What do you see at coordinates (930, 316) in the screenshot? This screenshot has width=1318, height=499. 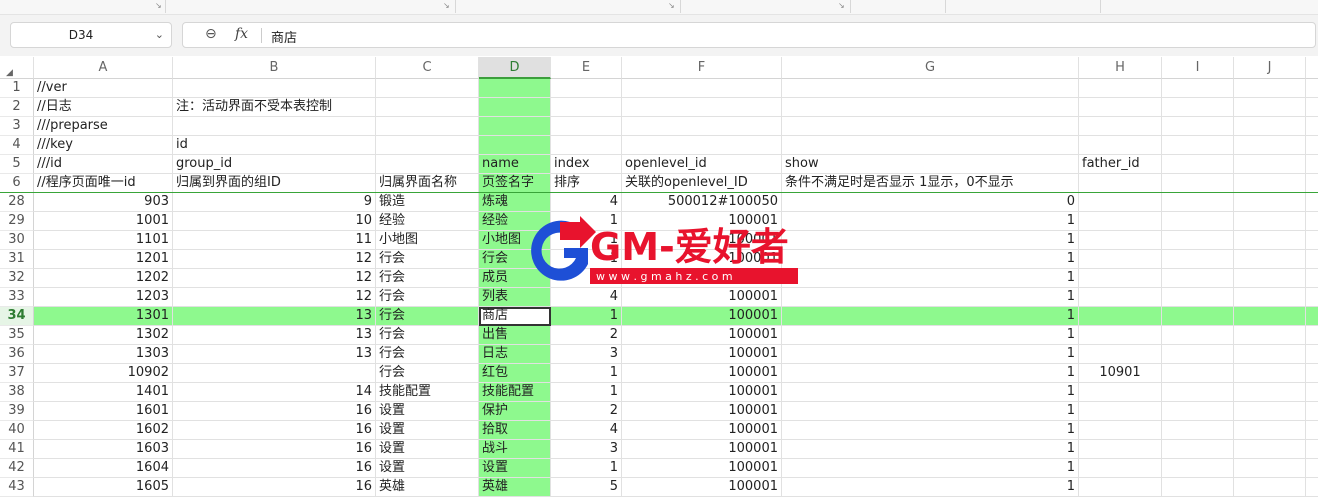 I see `cell-g34: 1` at bounding box center [930, 316].